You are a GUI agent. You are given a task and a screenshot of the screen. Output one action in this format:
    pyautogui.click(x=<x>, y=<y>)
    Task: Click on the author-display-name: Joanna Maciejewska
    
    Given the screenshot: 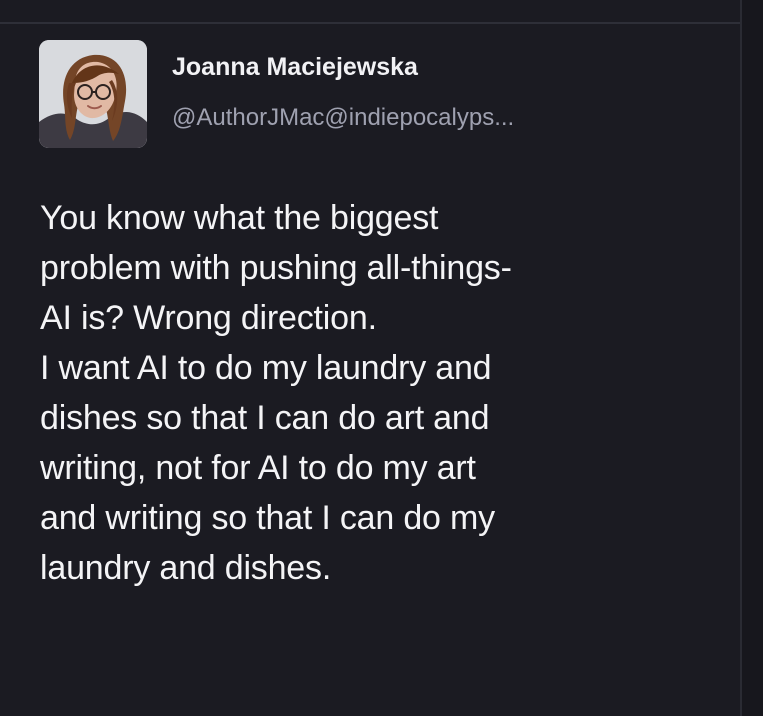 What is the action you would take?
    pyautogui.click(x=442, y=67)
    